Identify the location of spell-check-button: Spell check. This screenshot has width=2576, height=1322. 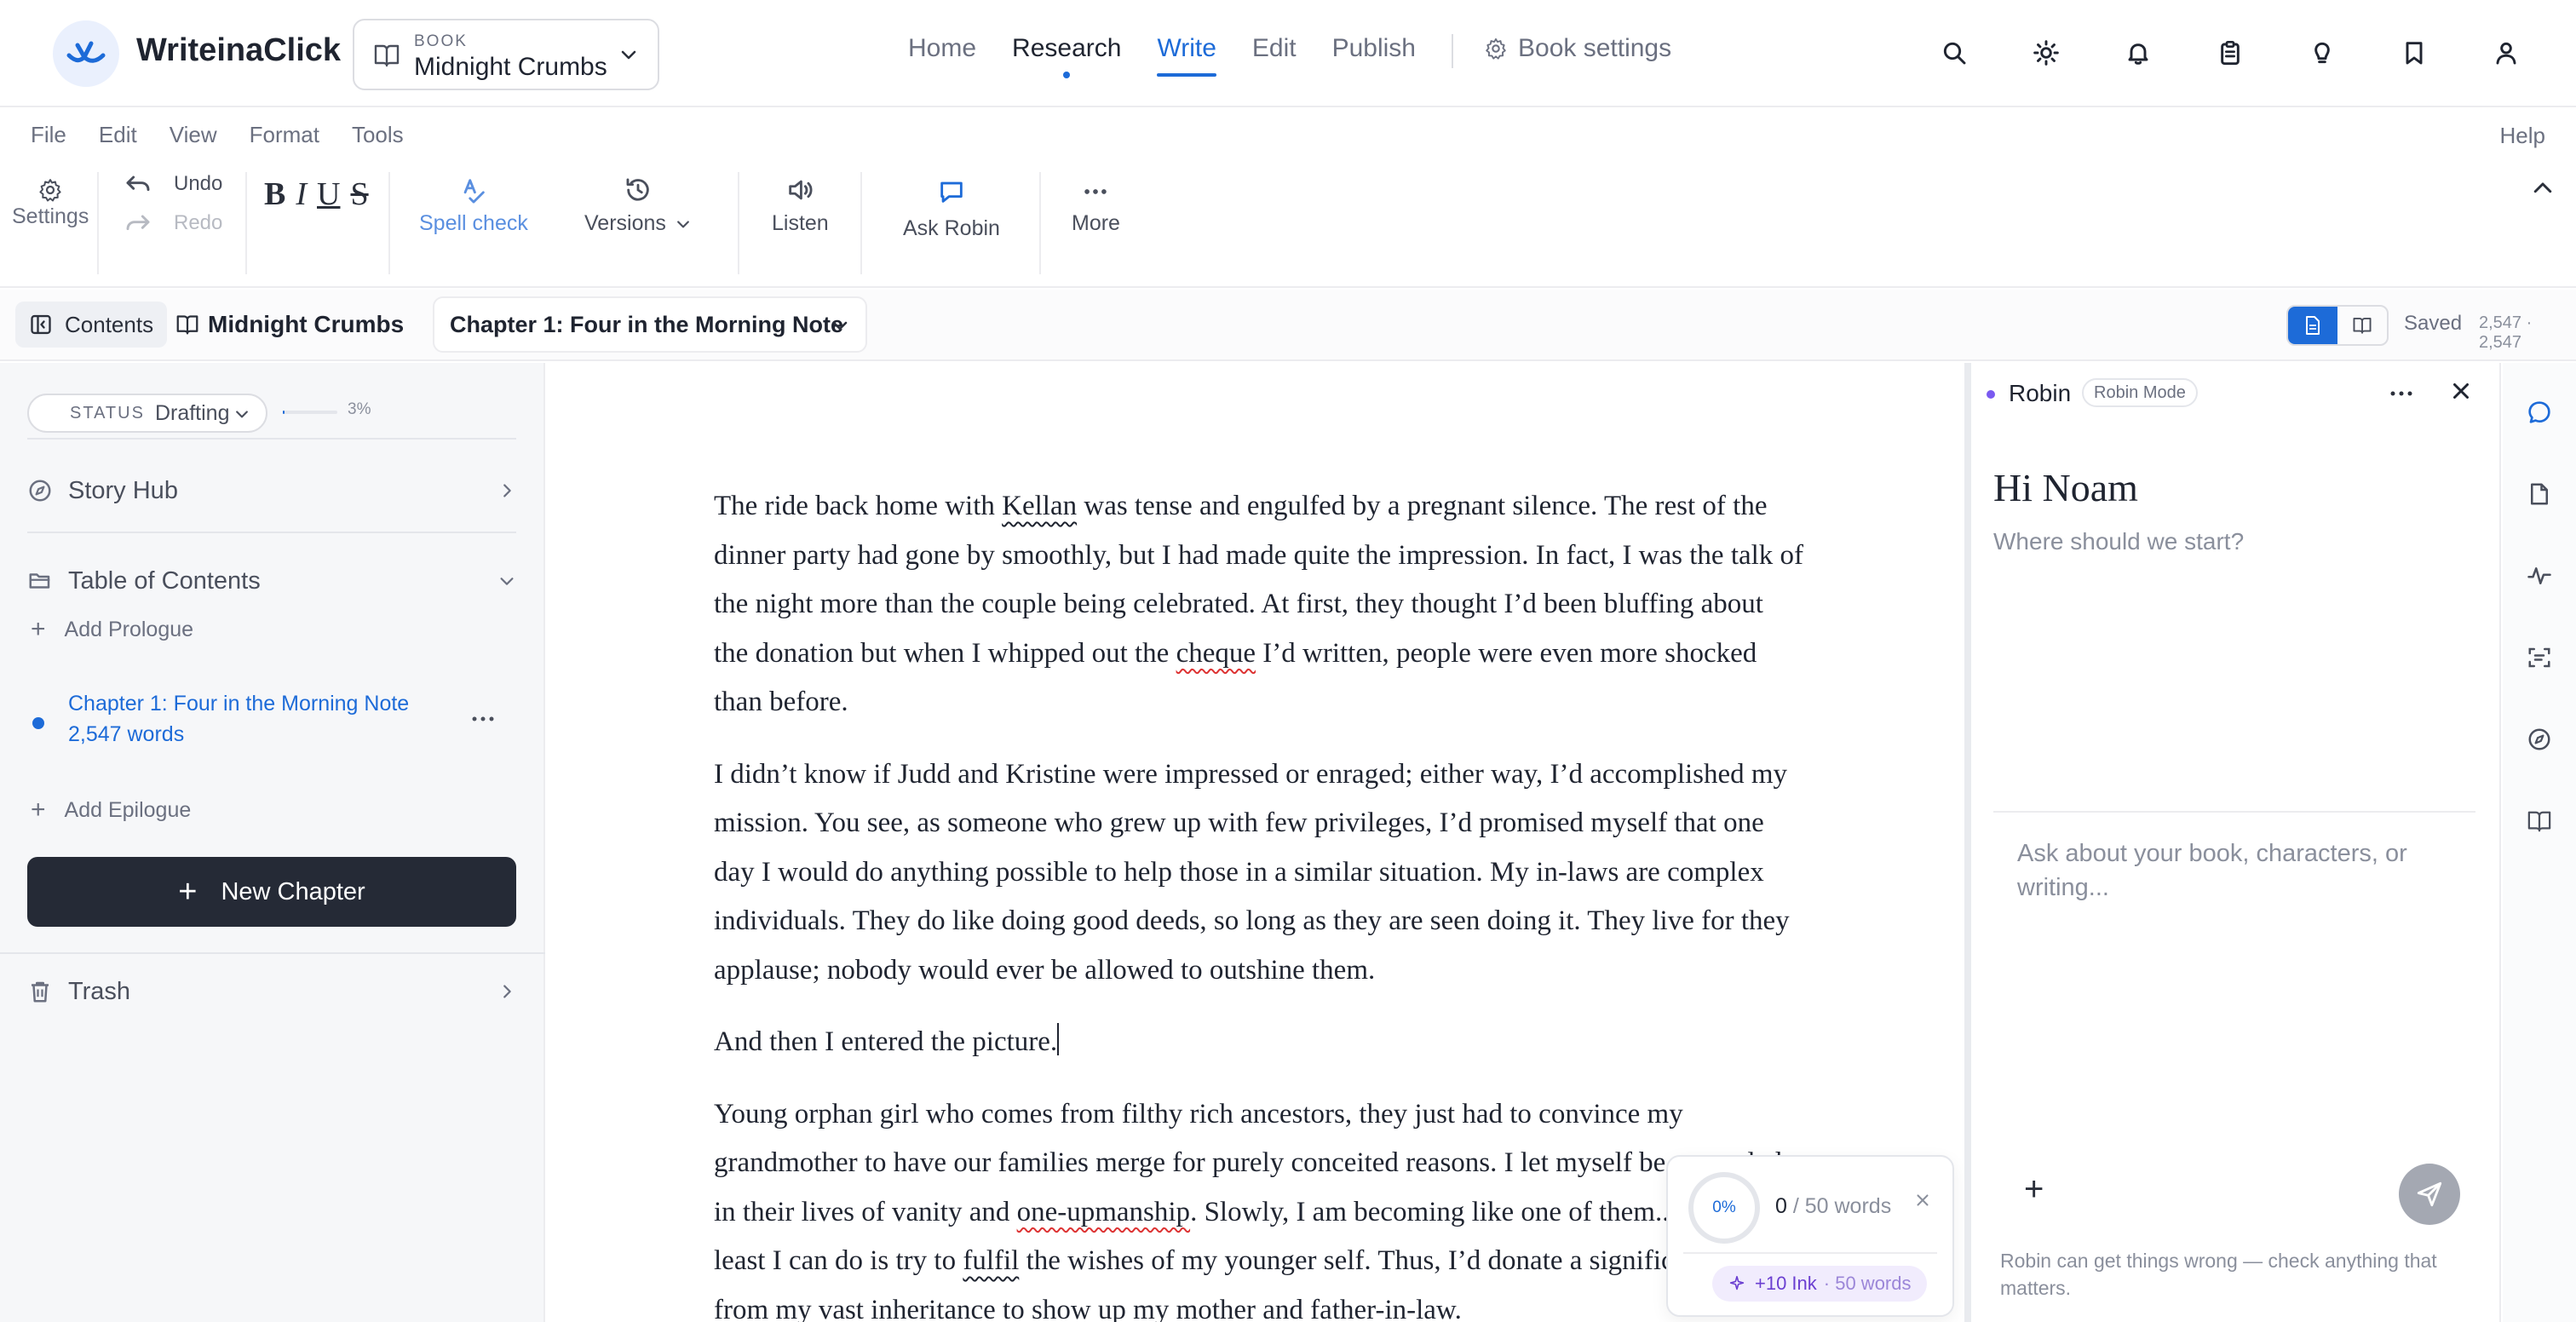
(474, 205).